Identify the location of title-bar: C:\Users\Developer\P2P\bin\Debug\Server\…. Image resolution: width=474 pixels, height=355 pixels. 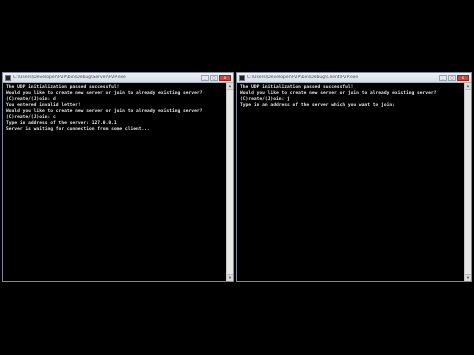
(118, 78).